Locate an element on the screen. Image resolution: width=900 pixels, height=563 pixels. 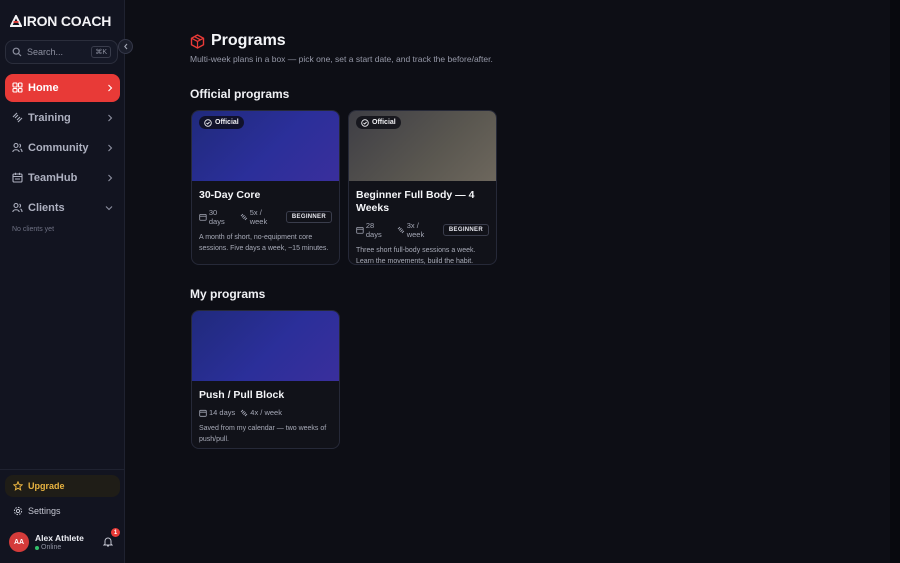
window-edge is located at coordinates (895, 281).